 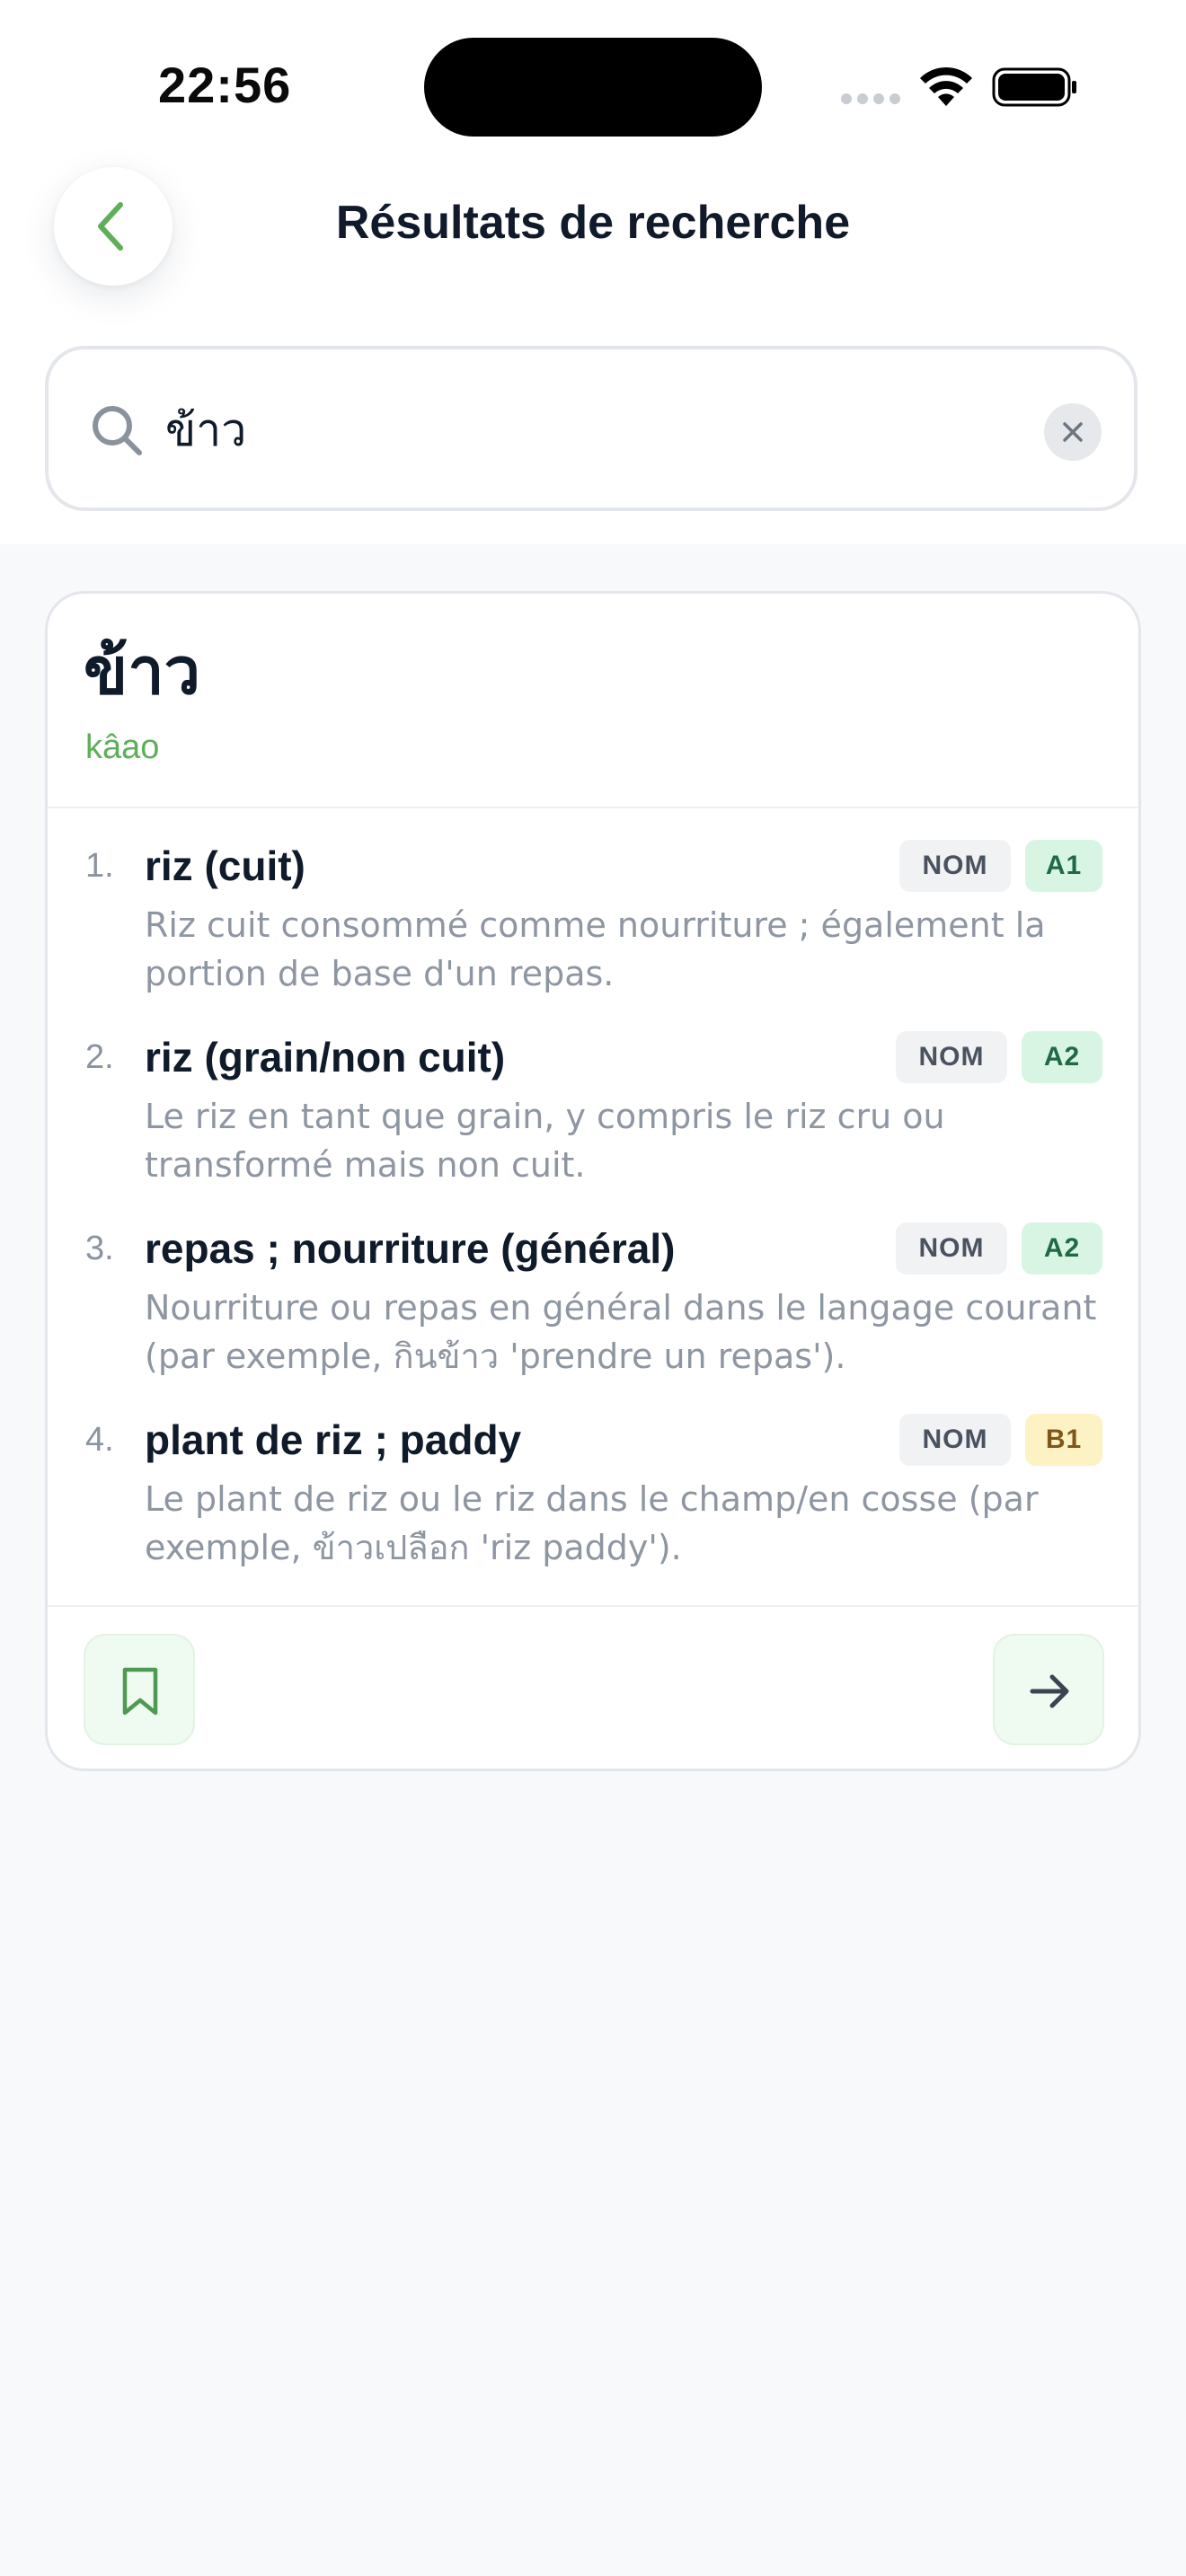 I want to click on close-icon, so click(x=1073, y=432).